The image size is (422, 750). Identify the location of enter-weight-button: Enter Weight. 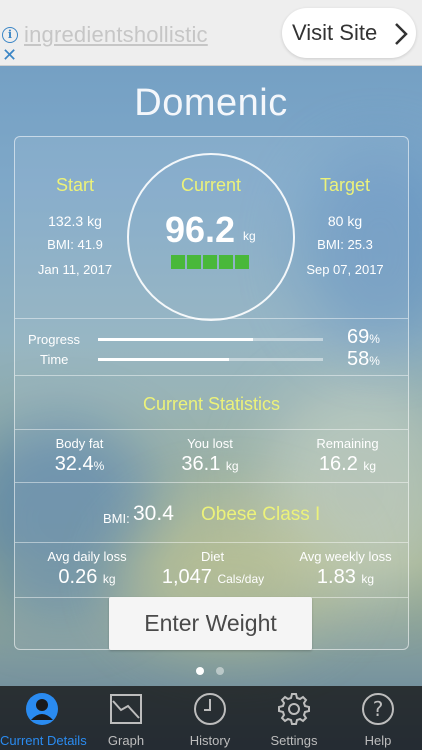
(210, 623).